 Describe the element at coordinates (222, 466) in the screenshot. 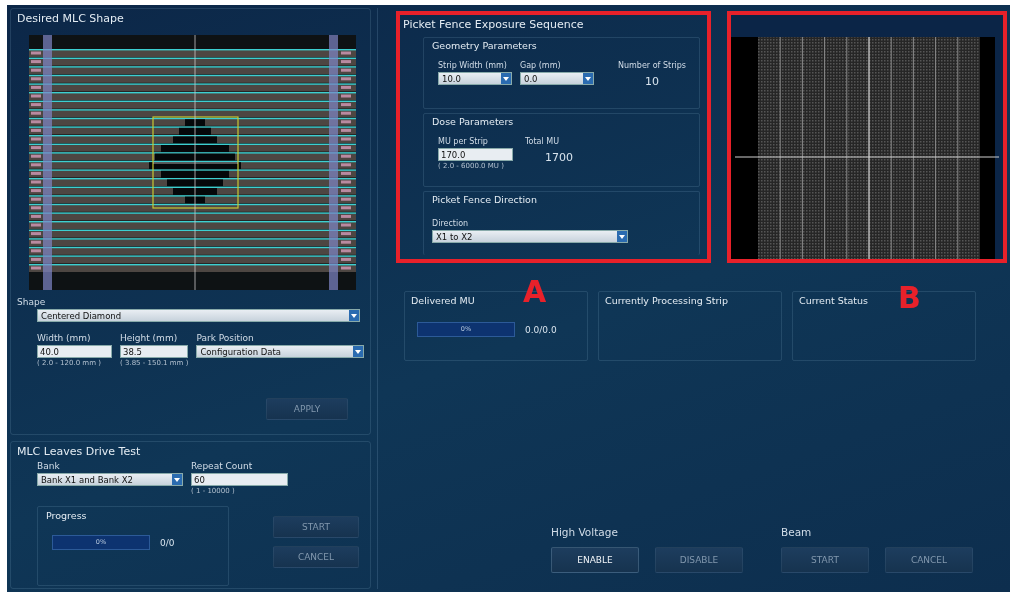

I see `field-label: Repeat Count` at that location.